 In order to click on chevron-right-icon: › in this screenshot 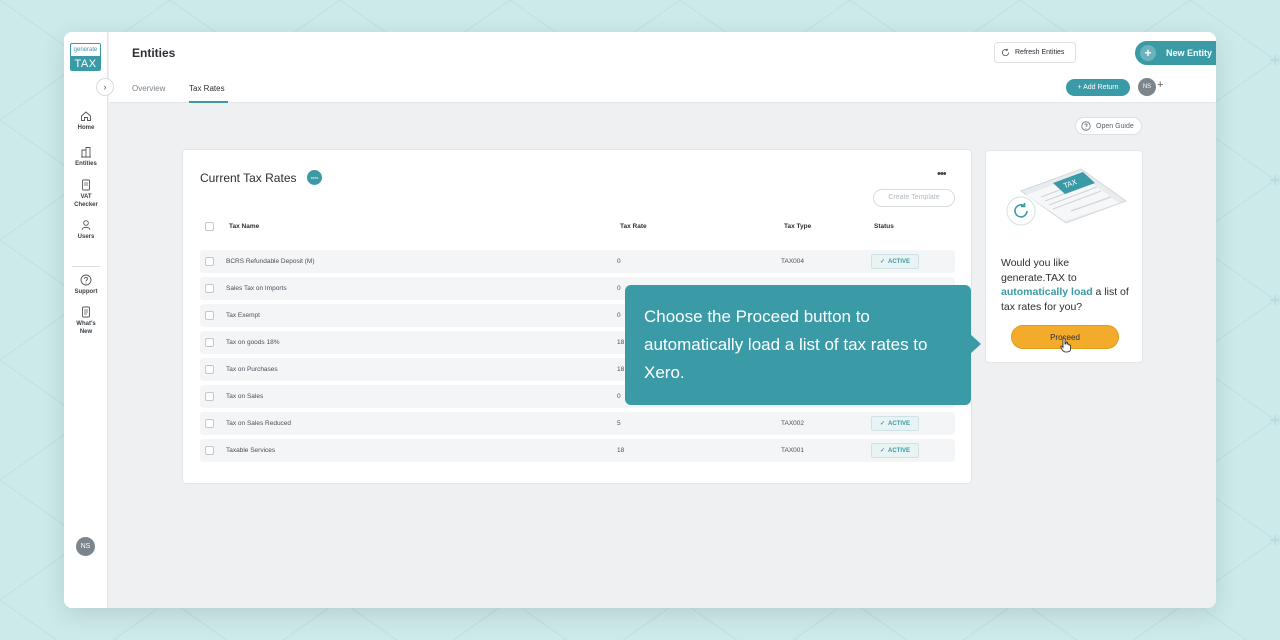, I will do `click(105, 87)`.